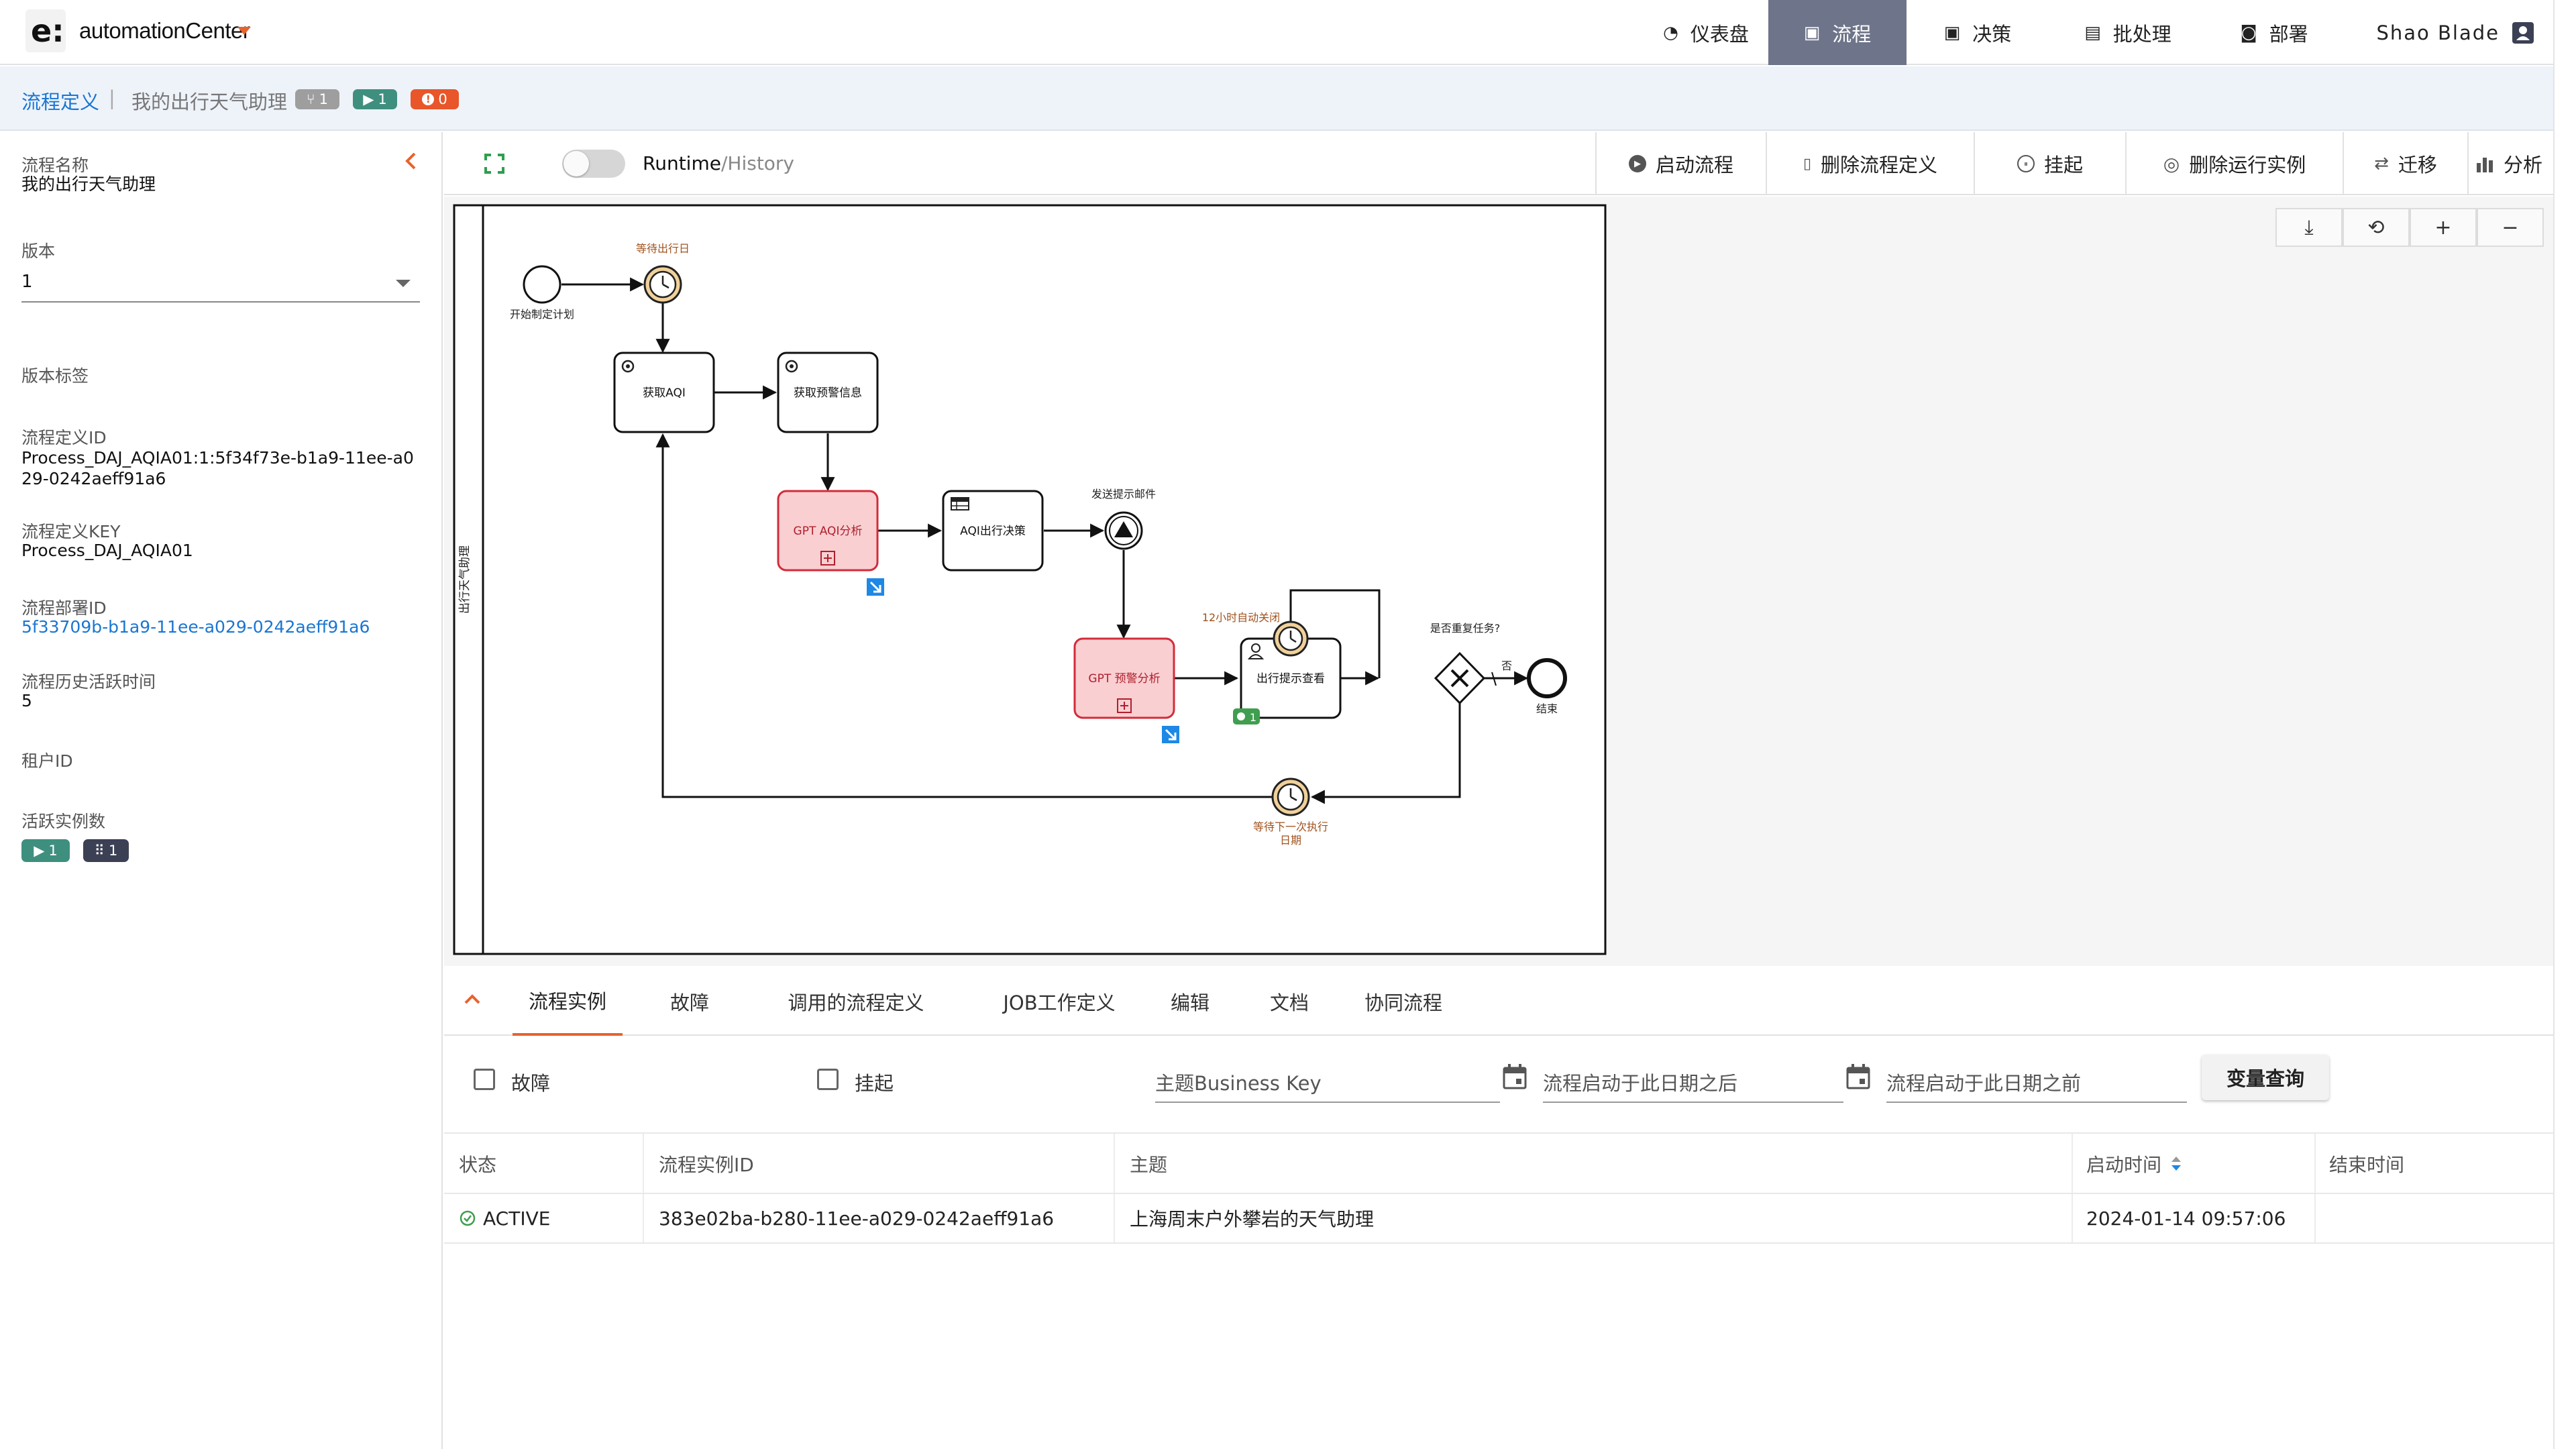 The height and width of the screenshot is (1449, 2576). I want to click on suspended-checkbox, so click(828, 1079).